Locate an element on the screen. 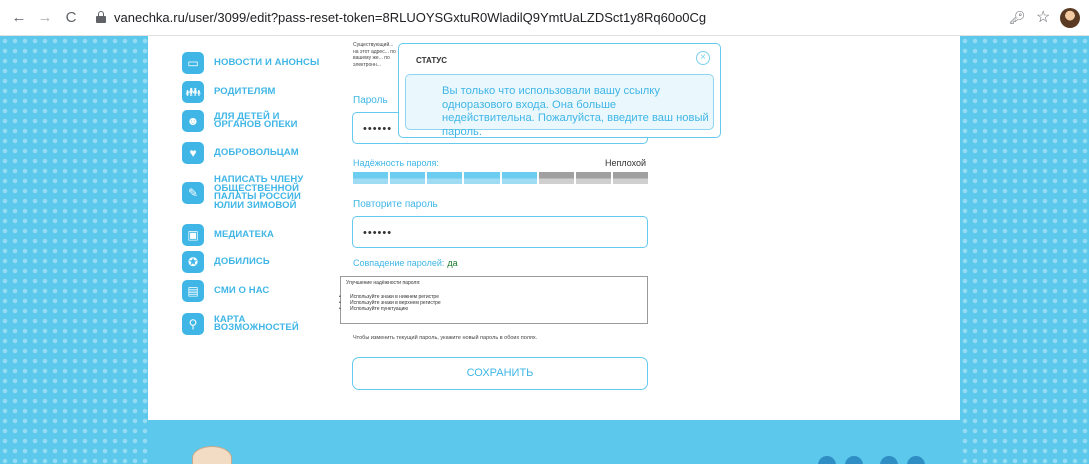 This screenshot has width=1089, height=464. family-icon: 👪︎ is located at coordinates (193, 92).